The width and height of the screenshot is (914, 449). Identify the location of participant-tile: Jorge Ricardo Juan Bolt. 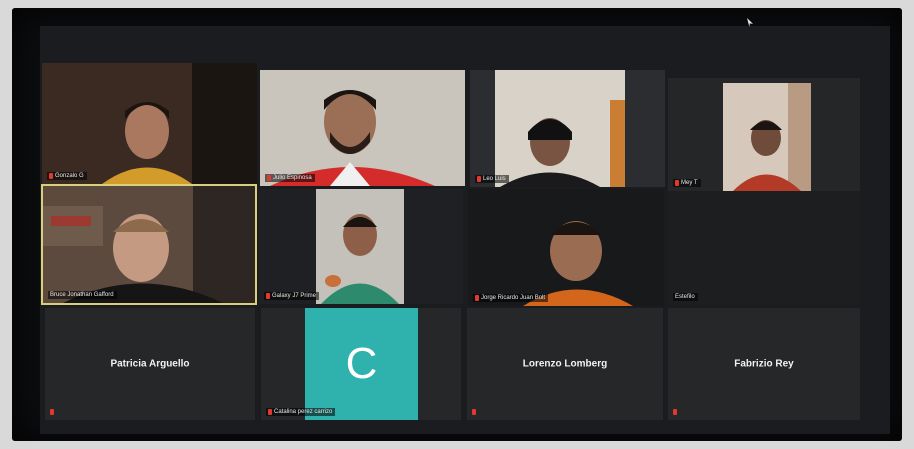
(566, 247).